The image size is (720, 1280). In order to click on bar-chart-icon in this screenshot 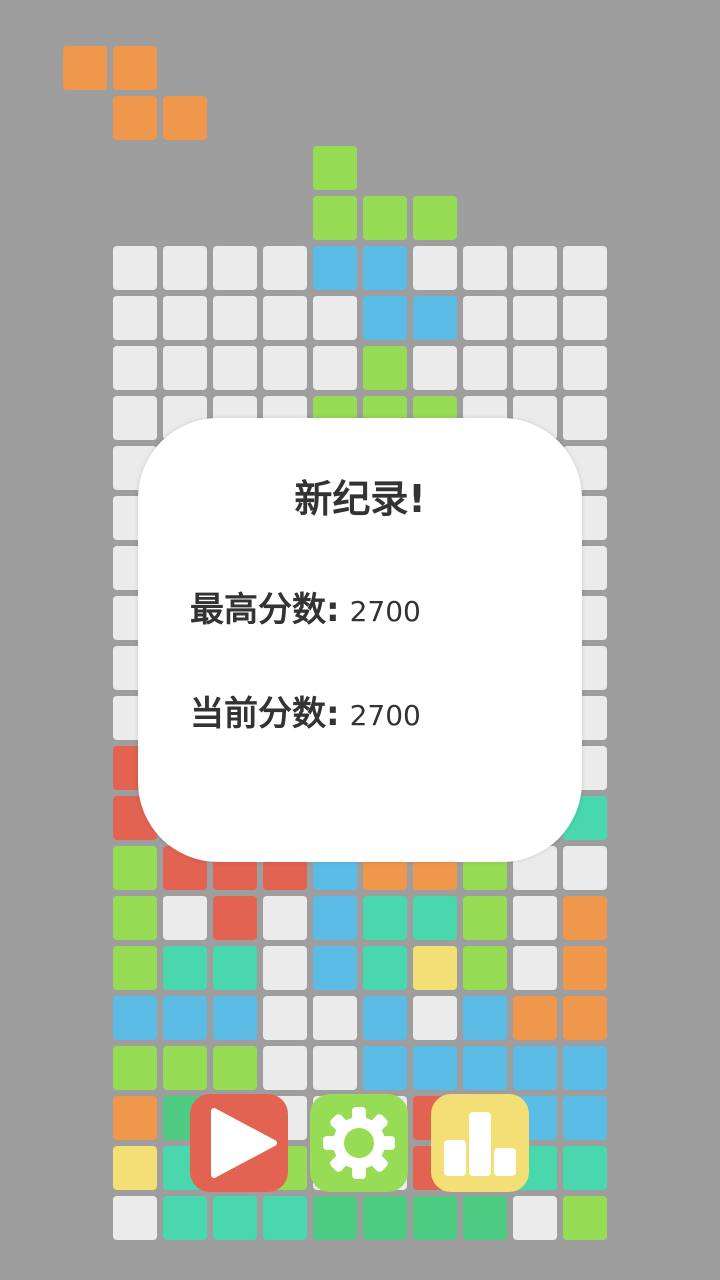, I will do `click(480, 1144)`.